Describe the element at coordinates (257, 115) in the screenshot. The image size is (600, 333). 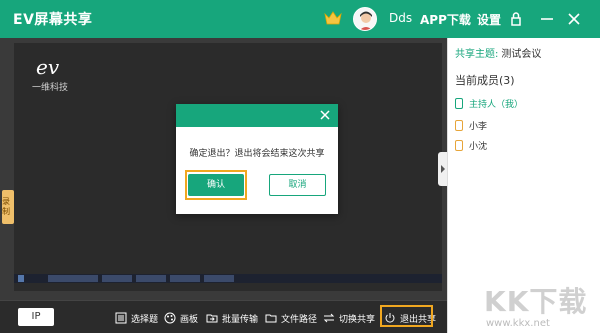
I see `dialog-header` at that location.